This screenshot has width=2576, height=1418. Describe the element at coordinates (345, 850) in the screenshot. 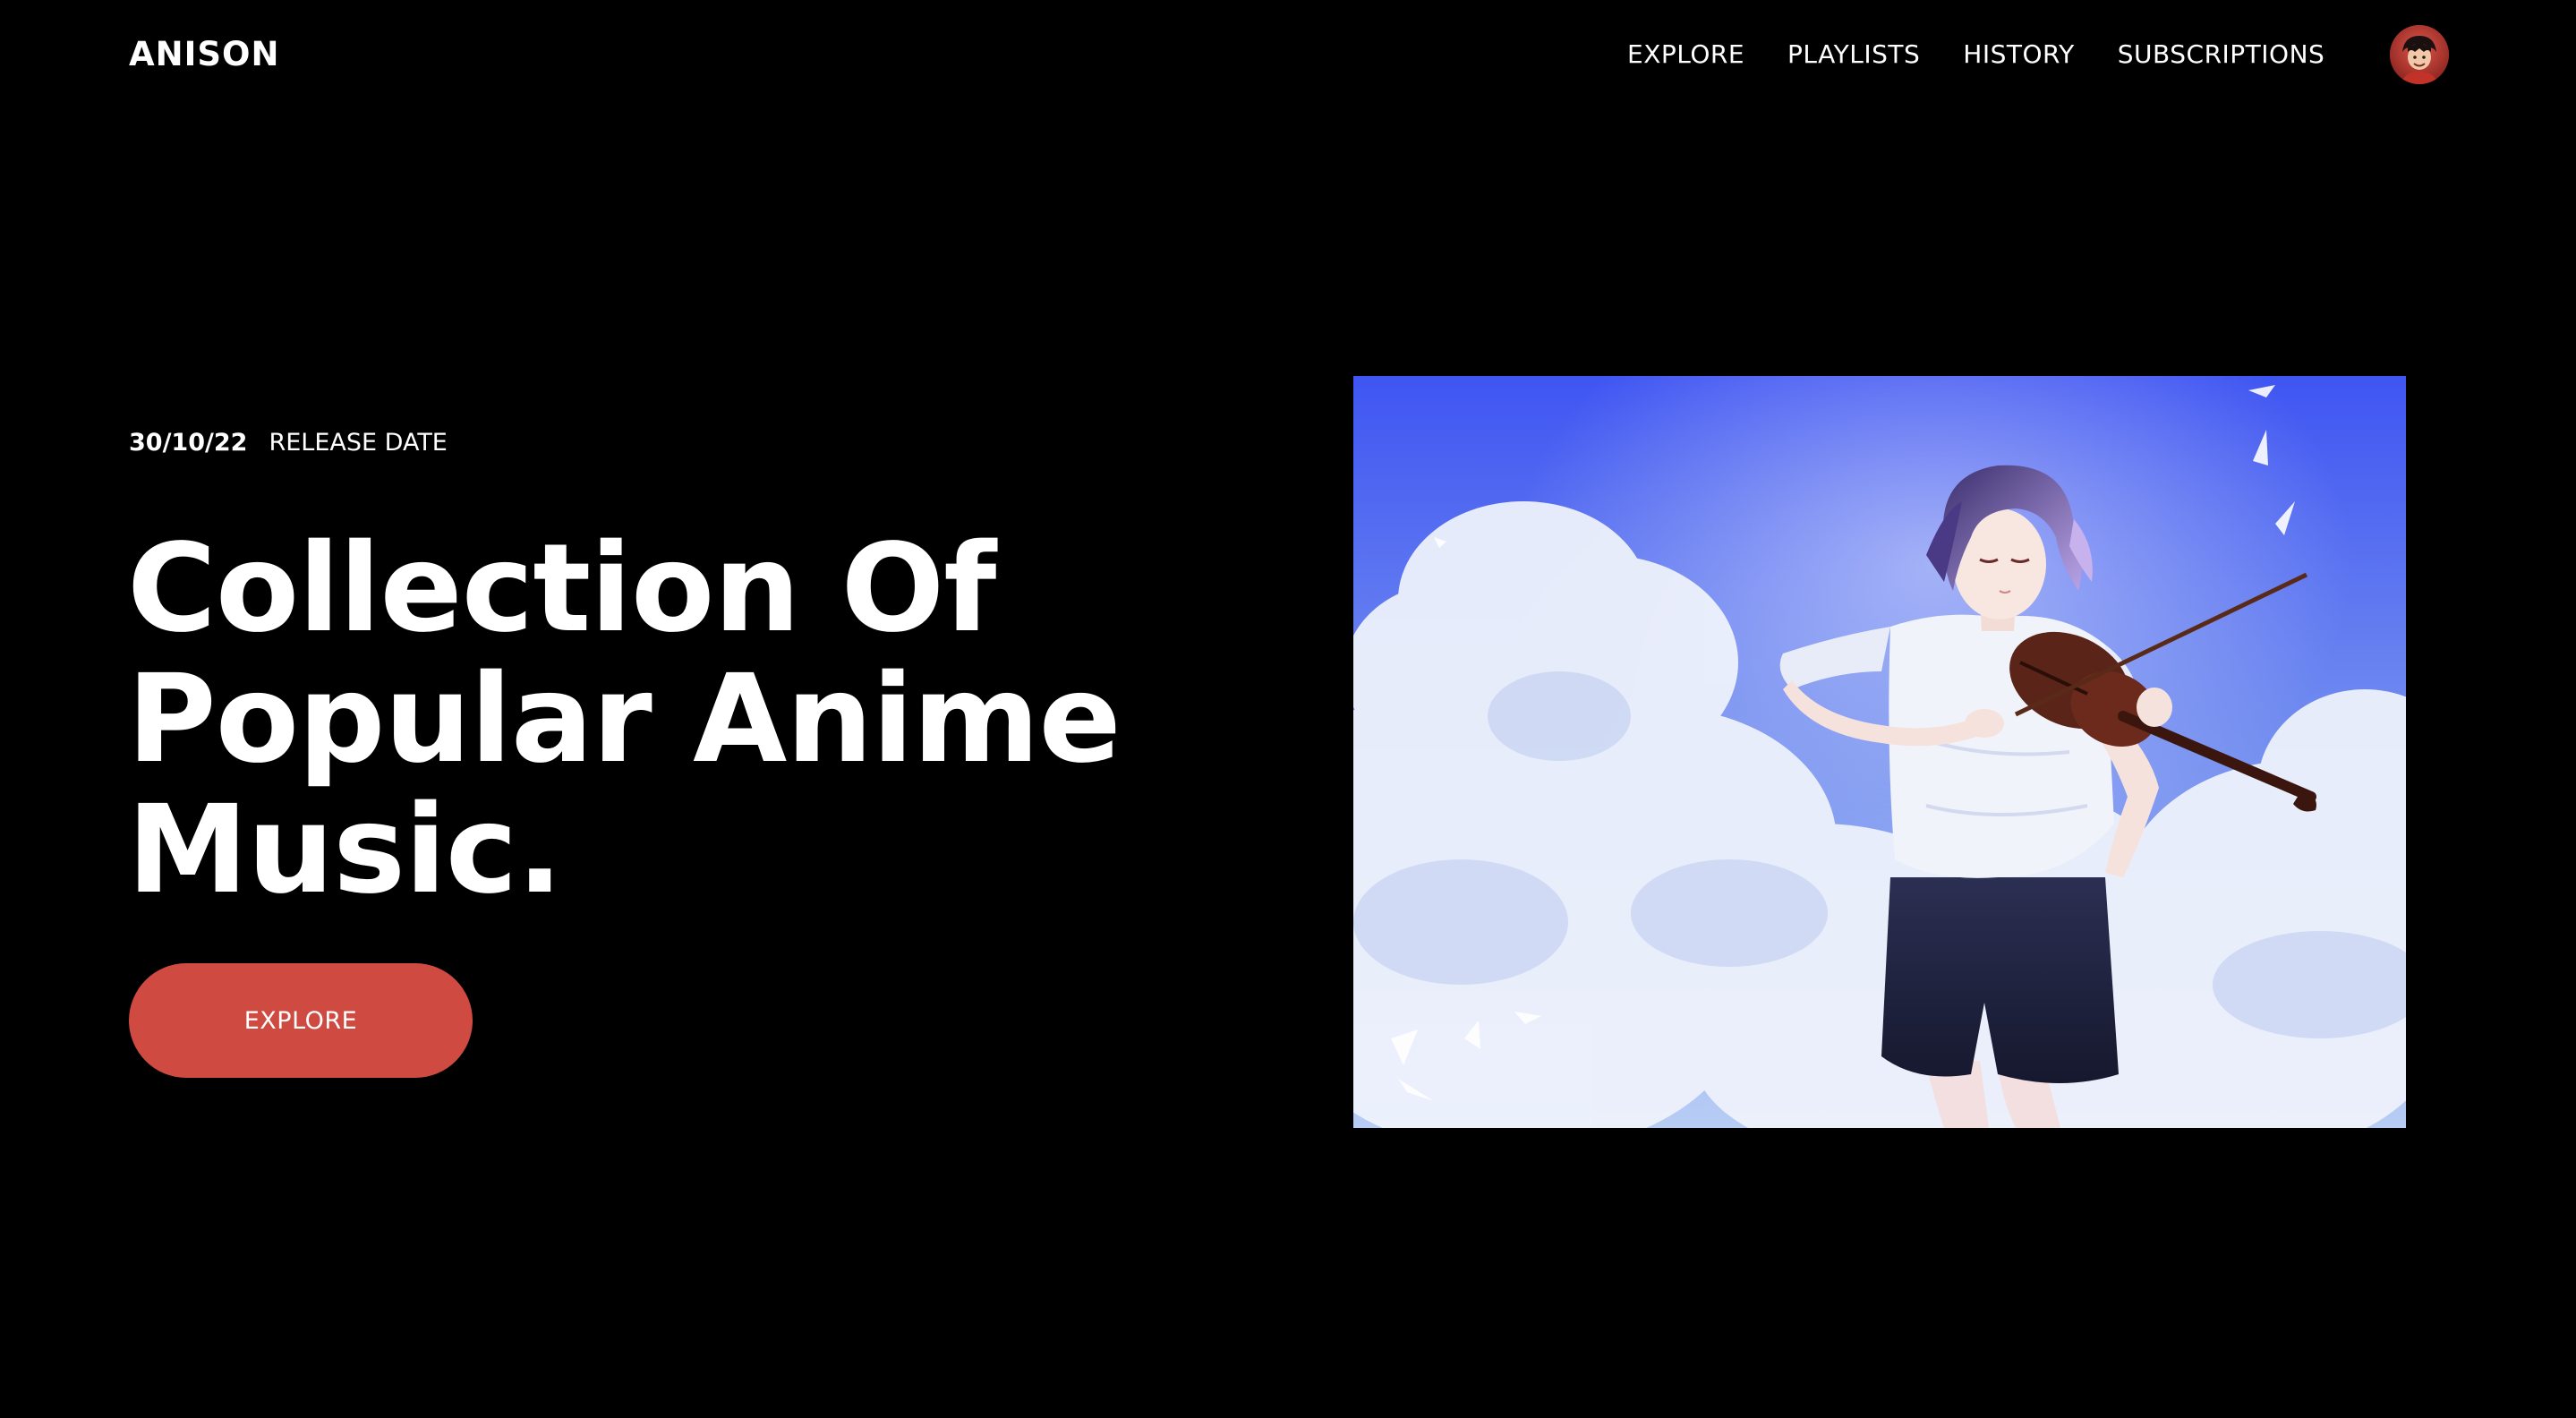

I see `hero-title-line: Music.` at that location.